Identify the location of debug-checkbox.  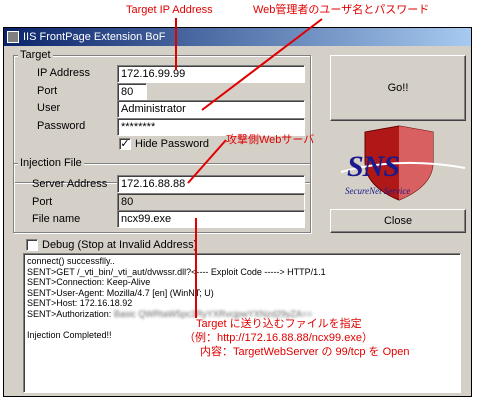
(32, 245).